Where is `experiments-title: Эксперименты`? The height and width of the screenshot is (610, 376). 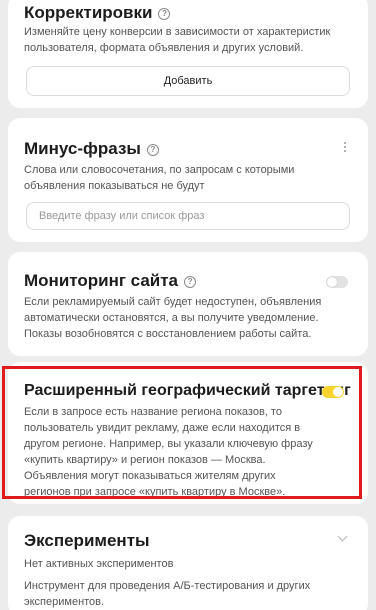
experiments-title: Эксперименты is located at coordinates (87, 540).